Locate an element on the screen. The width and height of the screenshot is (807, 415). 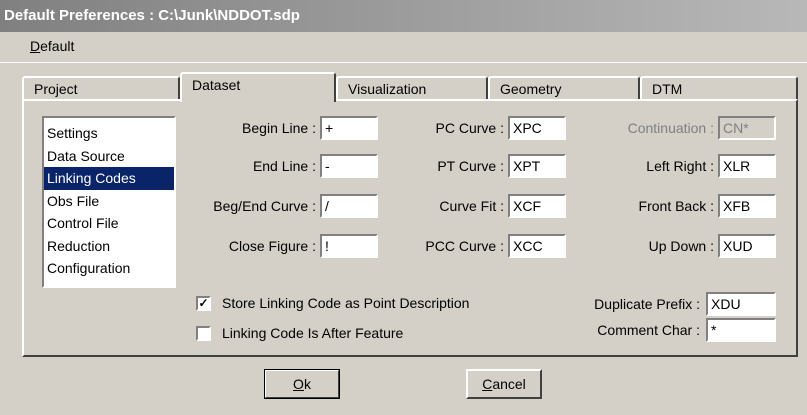
cancel-button: Cancel is located at coordinates (504, 384).